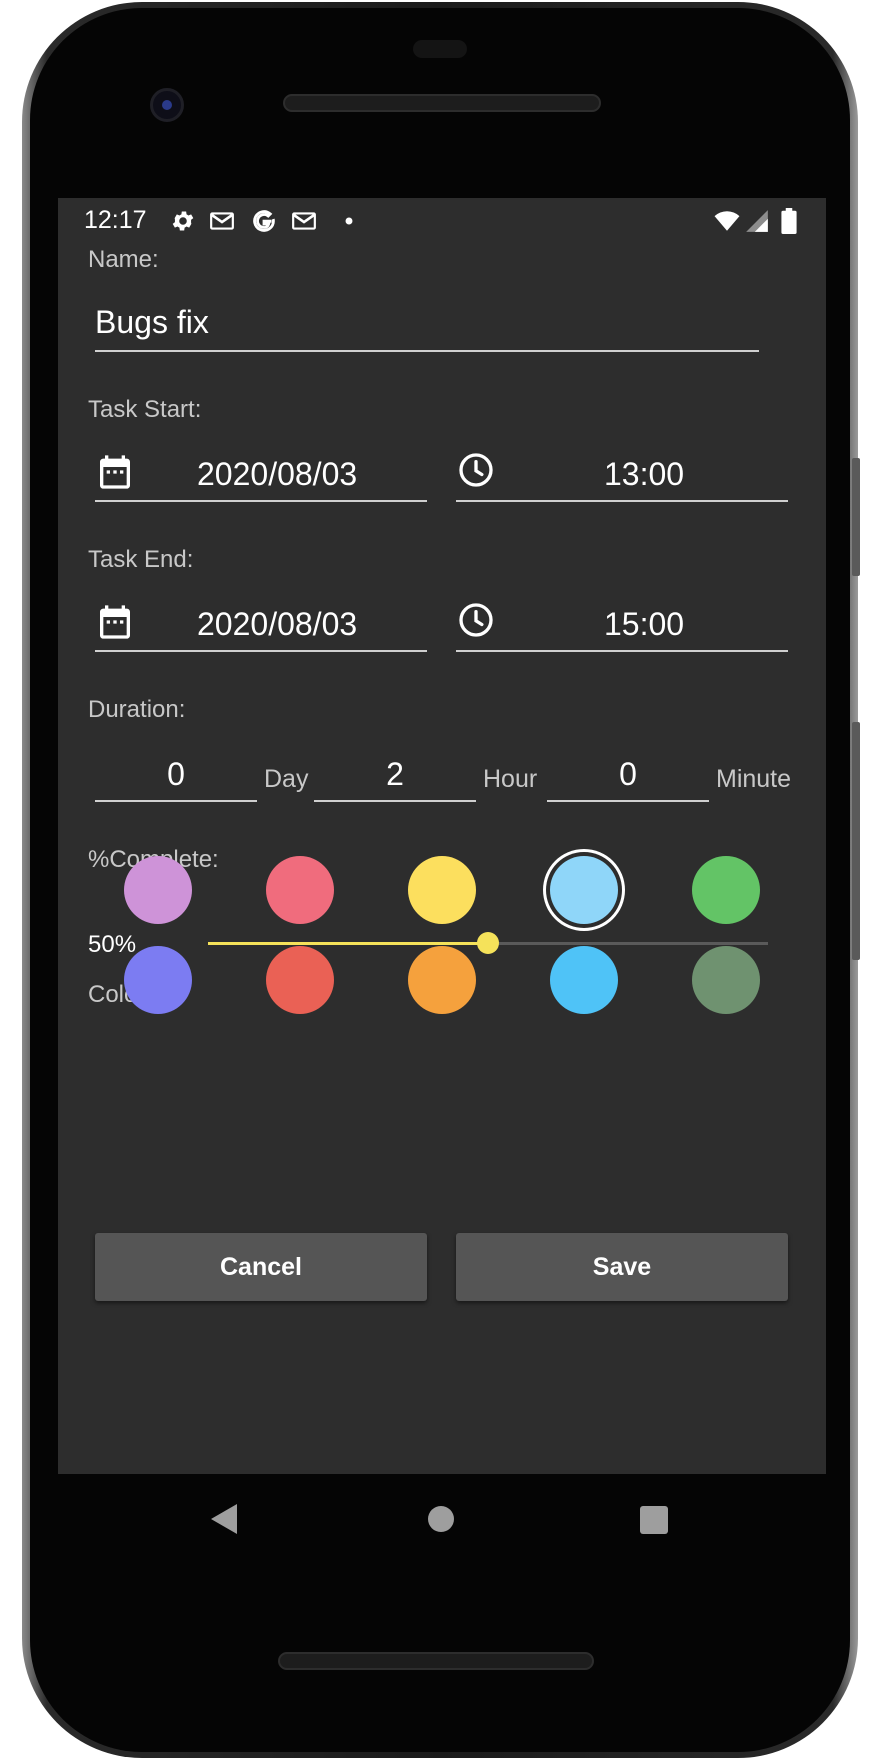  Describe the element at coordinates (349, 221) in the screenshot. I see `notification-dot-icon` at that location.